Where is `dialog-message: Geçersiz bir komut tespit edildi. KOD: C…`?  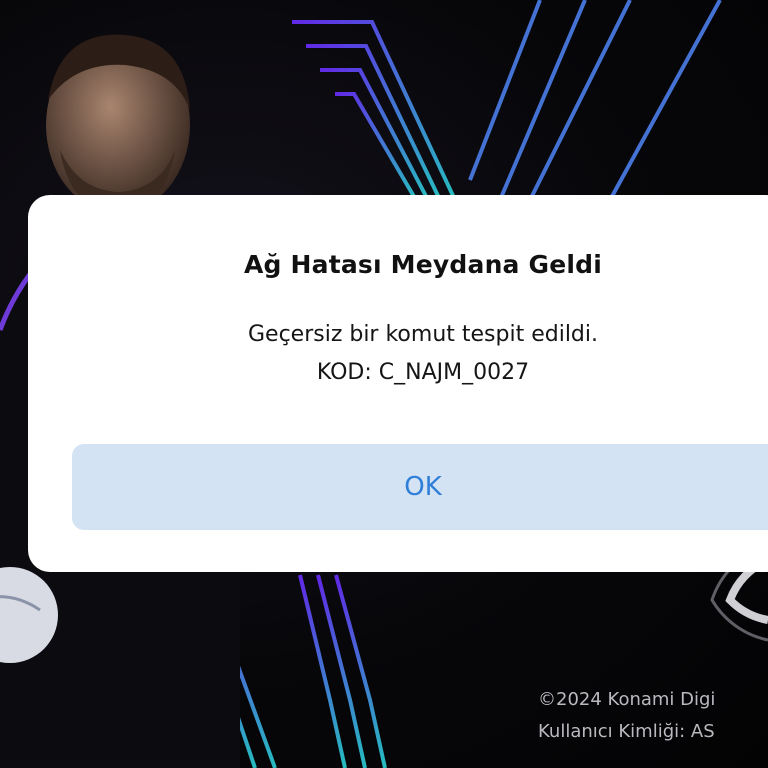
dialog-message: Geçersiz bir komut tespit edildi. KOD: C… is located at coordinates (398, 354).